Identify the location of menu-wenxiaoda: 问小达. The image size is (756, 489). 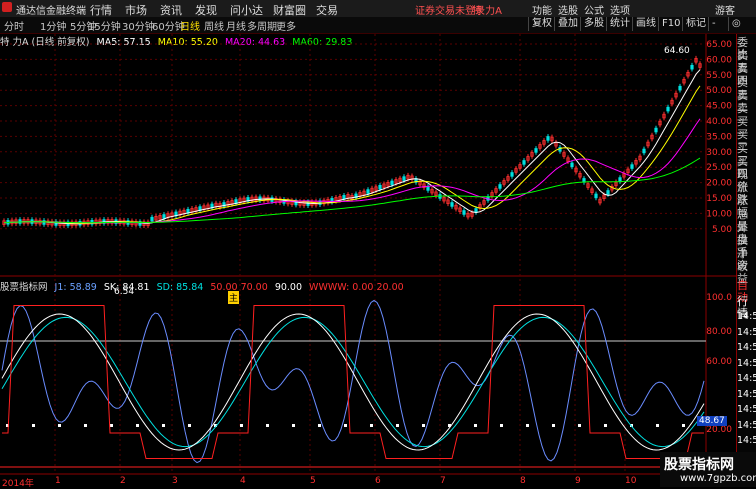
(246, 10).